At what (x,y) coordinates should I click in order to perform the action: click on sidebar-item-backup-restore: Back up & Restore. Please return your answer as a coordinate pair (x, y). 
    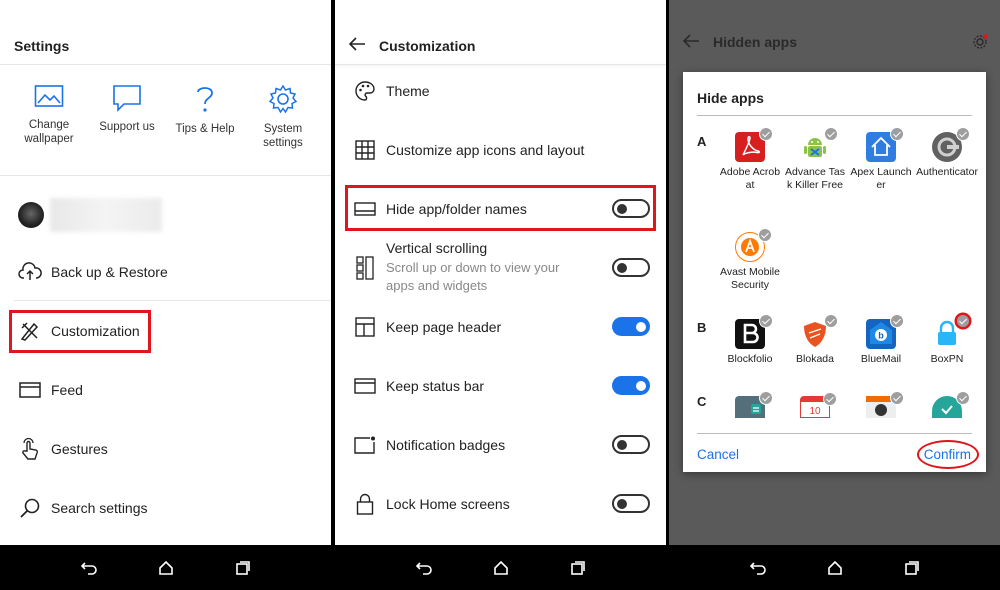
    Looking at the image, I should click on (174, 272).